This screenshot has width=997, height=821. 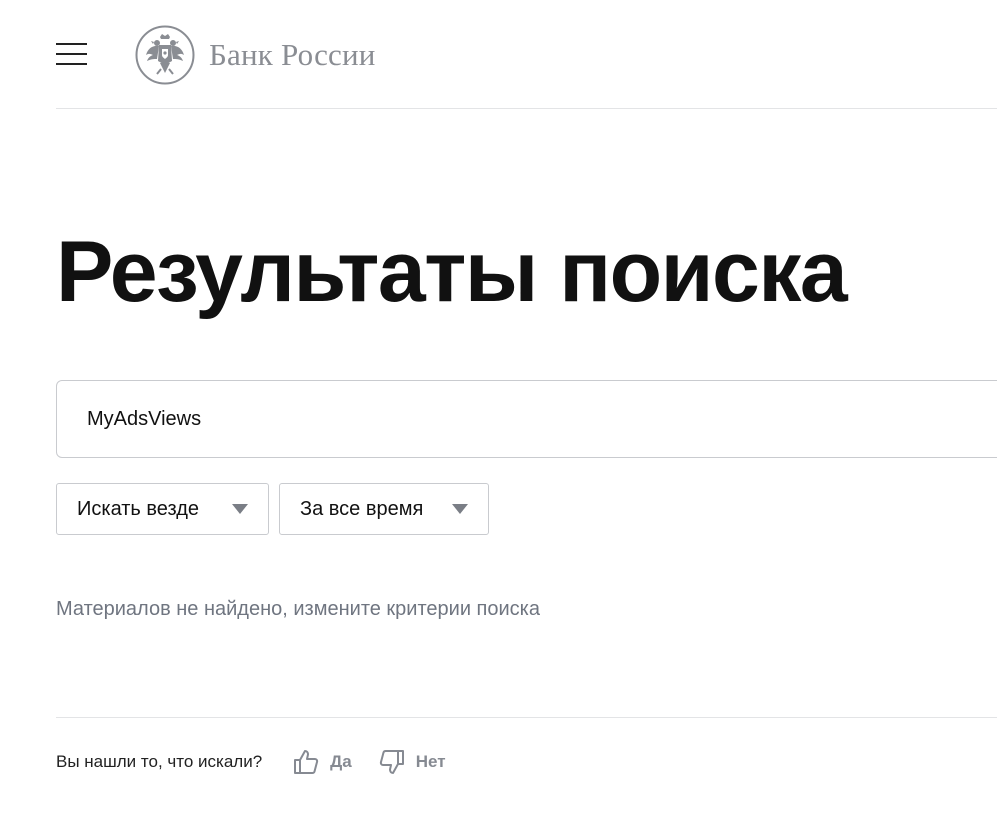 I want to click on feedback-no-button: Нет, so click(x=412, y=762).